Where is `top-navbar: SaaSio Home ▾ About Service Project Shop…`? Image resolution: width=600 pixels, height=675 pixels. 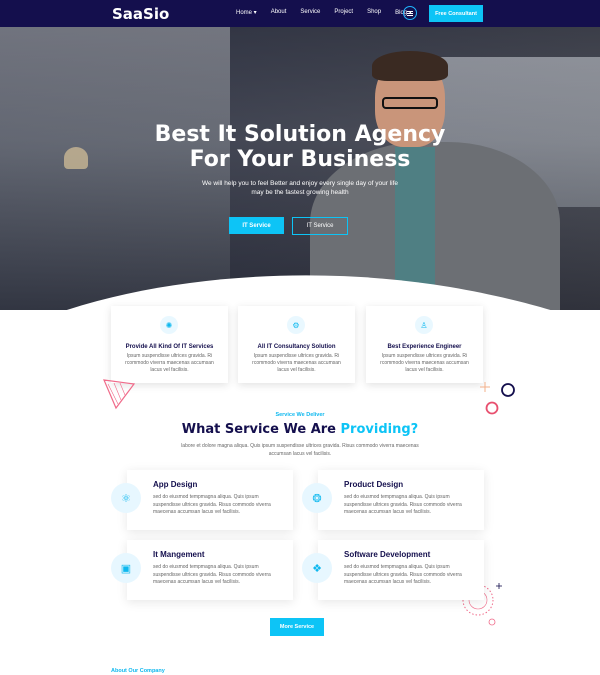
top-navbar: SaaSio Home ▾ About Service Project Shop… is located at coordinates (300, 13).